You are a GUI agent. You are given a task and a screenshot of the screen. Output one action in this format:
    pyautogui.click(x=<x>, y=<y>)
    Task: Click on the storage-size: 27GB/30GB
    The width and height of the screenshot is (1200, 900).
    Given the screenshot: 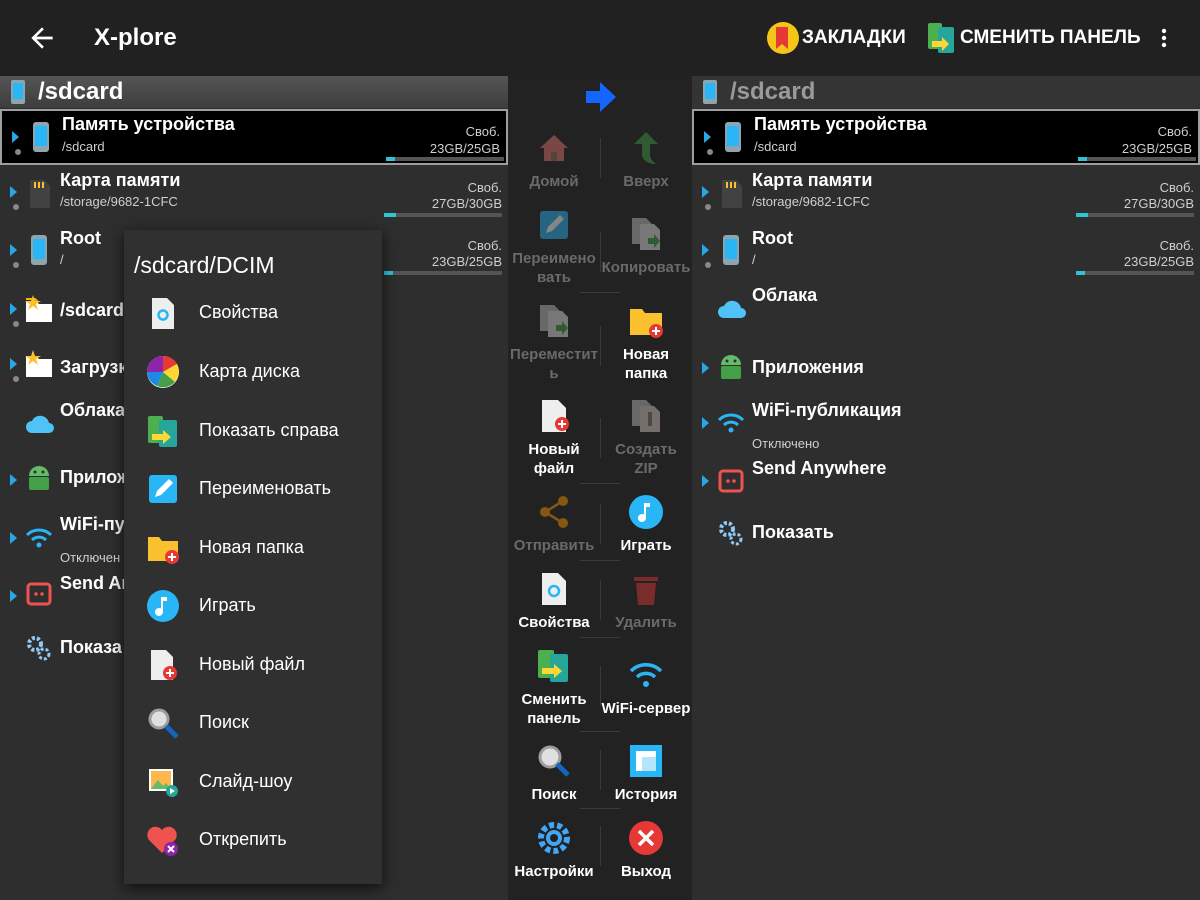 What is the action you would take?
    pyautogui.click(x=466, y=203)
    